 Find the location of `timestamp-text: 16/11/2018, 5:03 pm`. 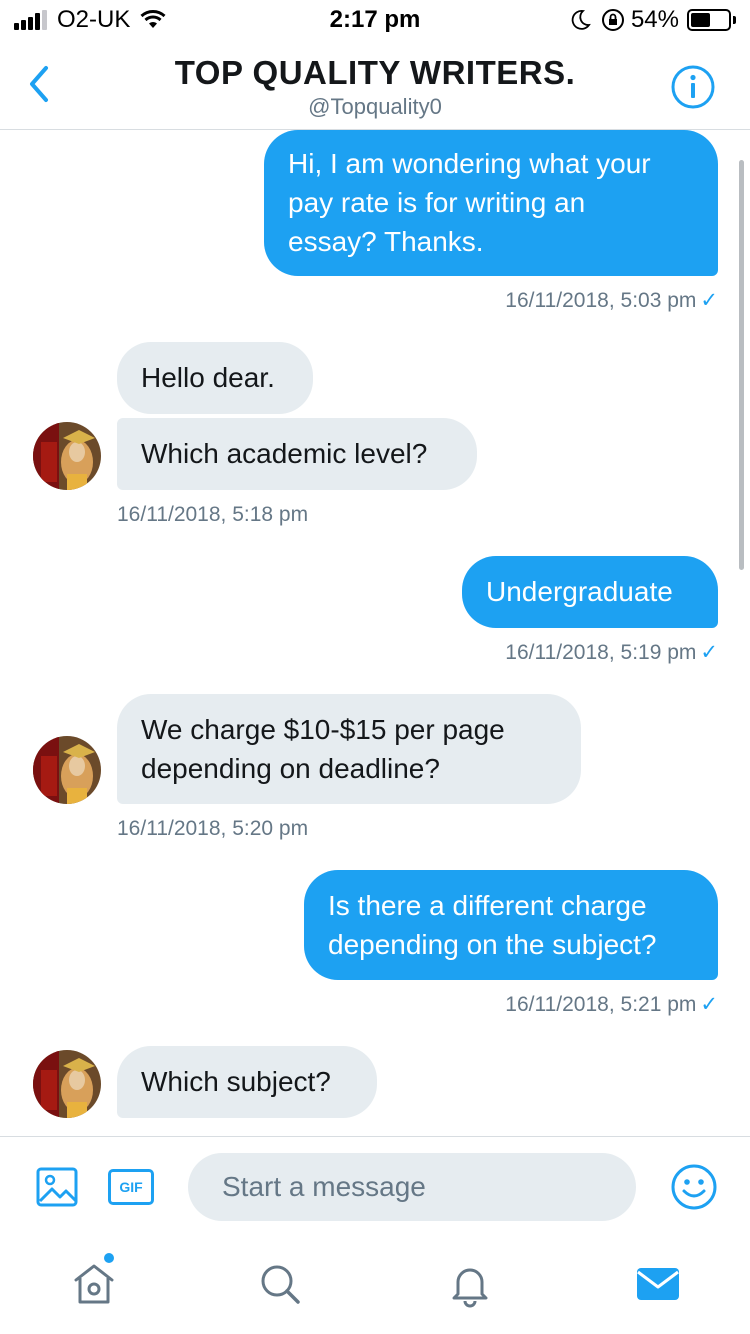

timestamp-text: 16/11/2018, 5:03 pm is located at coordinates (601, 300).